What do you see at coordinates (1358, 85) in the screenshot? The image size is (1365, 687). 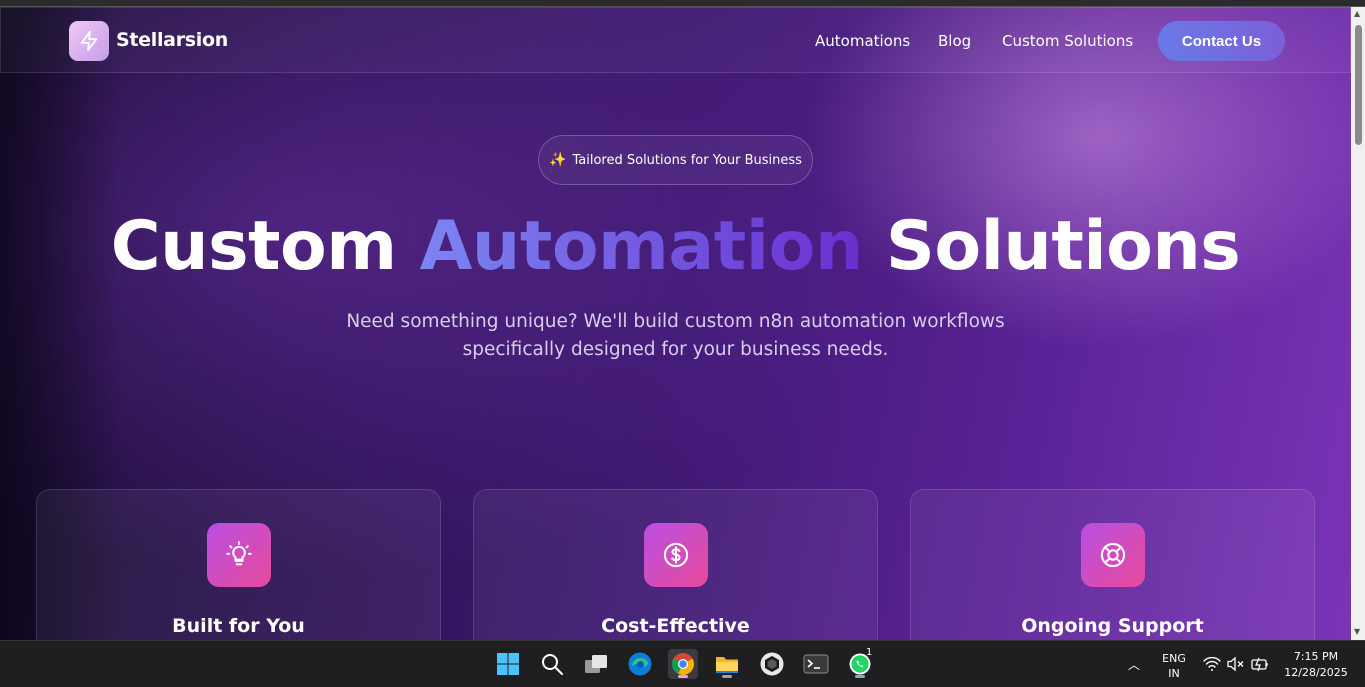 I see `scrollbar-thumb` at bounding box center [1358, 85].